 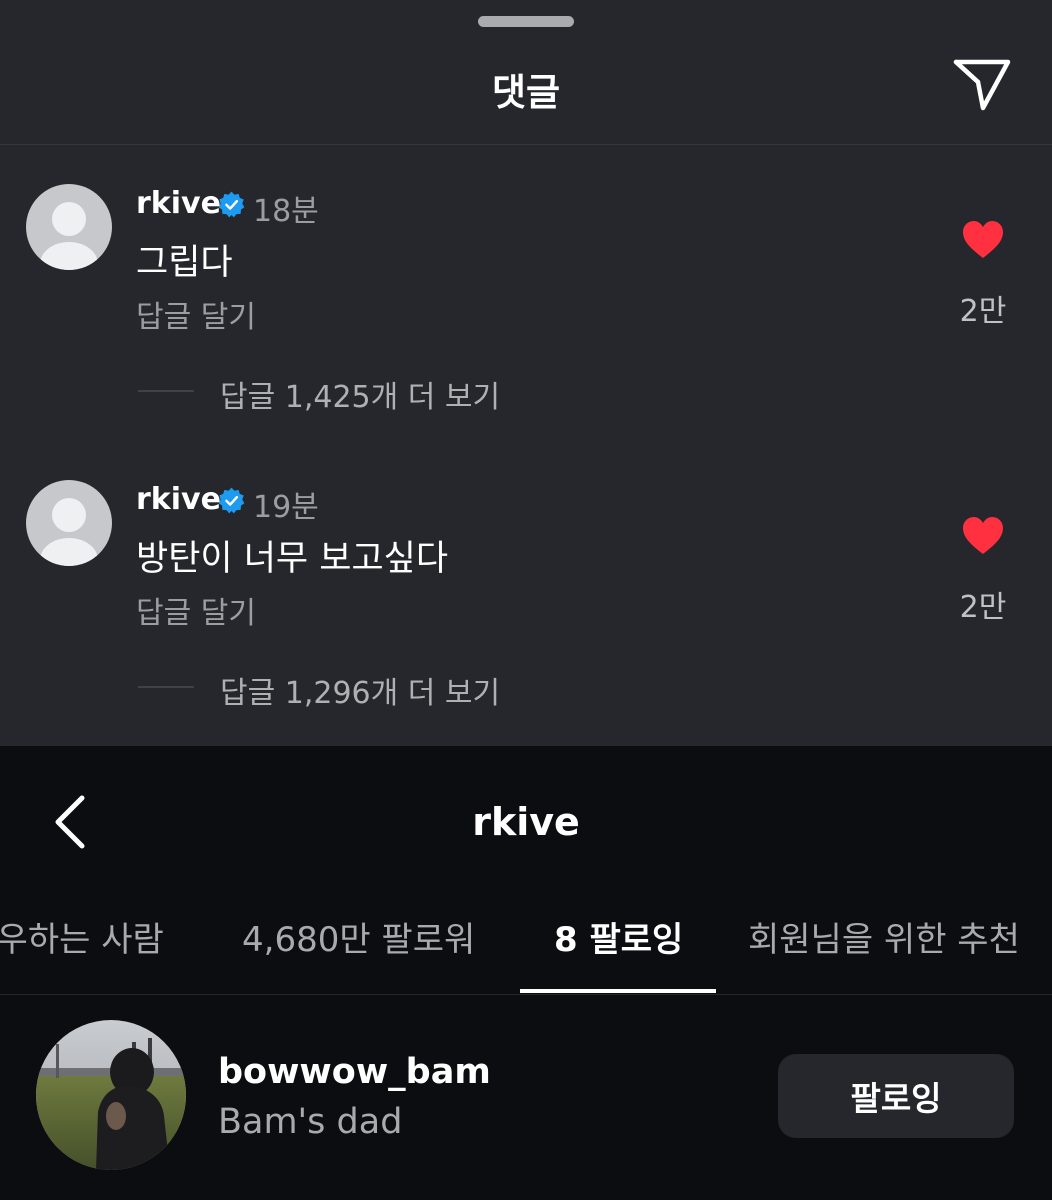 I want to click on share-icon, so click(x=982, y=85).